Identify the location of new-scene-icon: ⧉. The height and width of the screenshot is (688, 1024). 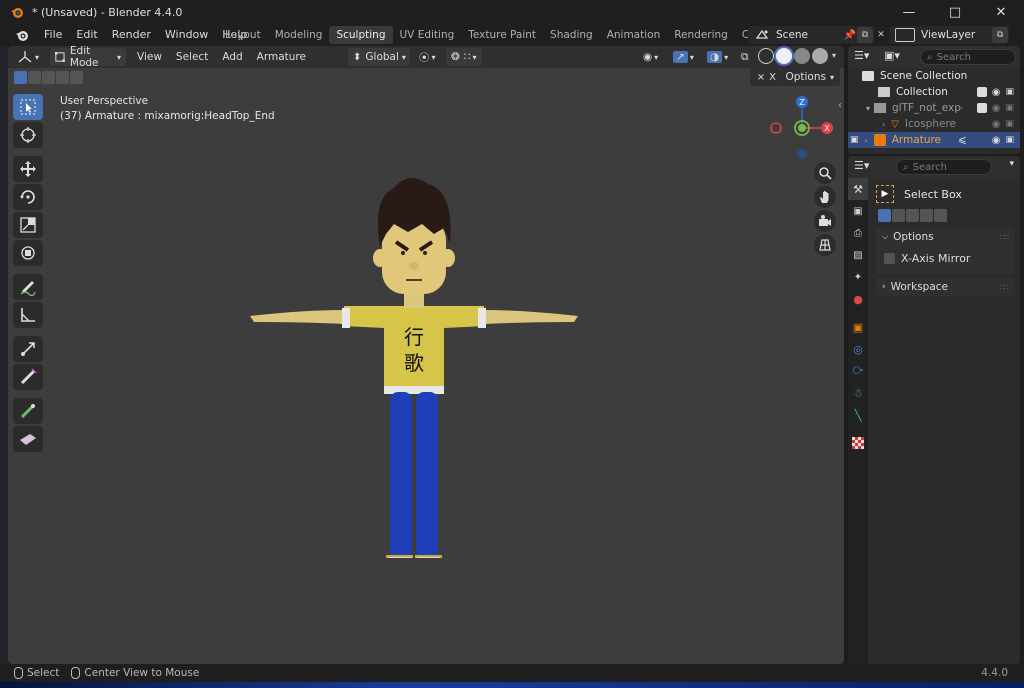
(865, 35).